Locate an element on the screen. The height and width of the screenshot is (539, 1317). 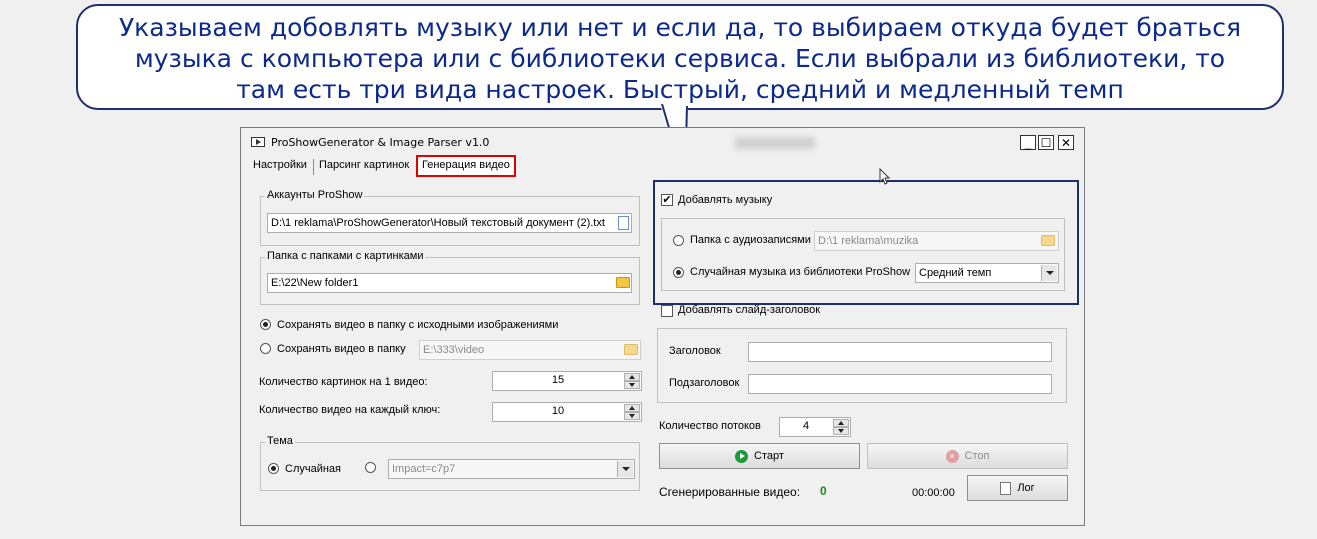
blurred-title-area is located at coordinates (775, 143).